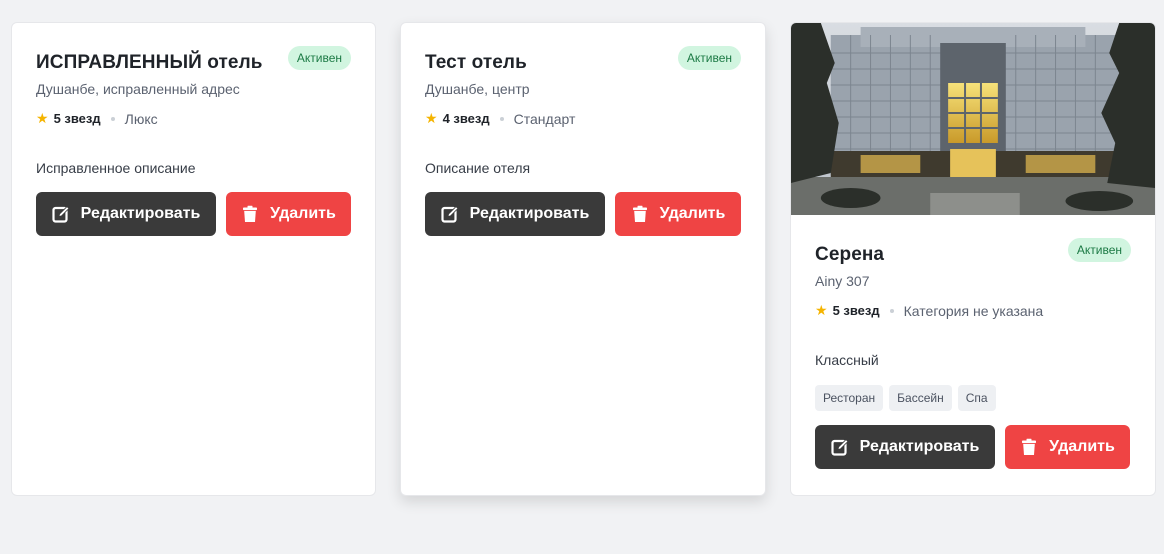  What do you see at coordinates (477, 89) in the screenshot?
I see `hotel-address: Душанбе, центр` at bounding box center [477, 89].